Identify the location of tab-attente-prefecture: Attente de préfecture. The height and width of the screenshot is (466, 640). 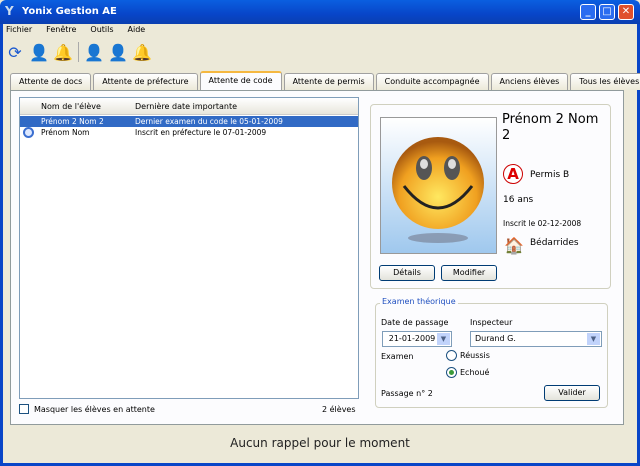
(145, 81).